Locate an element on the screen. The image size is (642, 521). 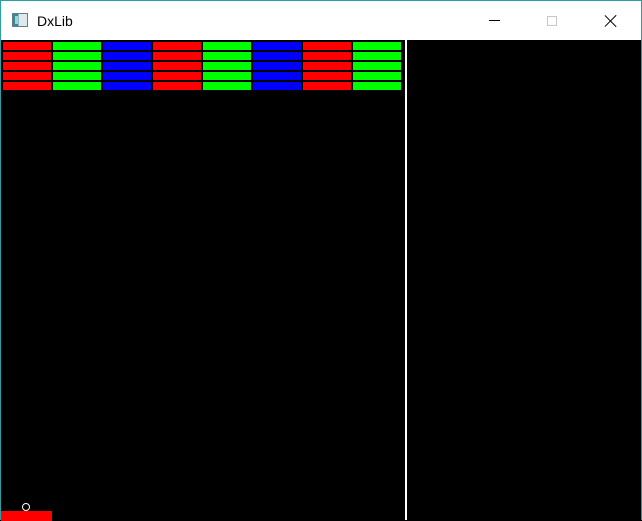
maximize-button is located at coordinates (552, 20).